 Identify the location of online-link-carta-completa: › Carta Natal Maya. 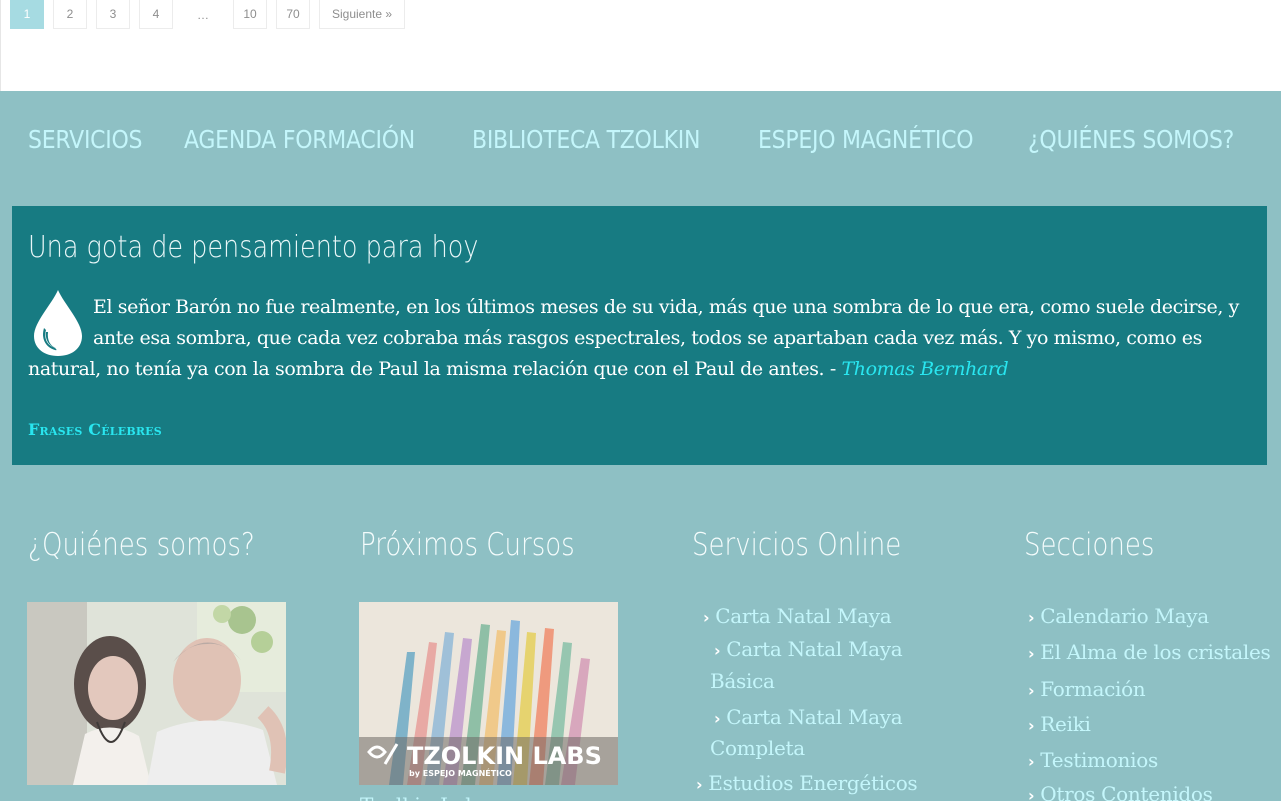
(808, 718).